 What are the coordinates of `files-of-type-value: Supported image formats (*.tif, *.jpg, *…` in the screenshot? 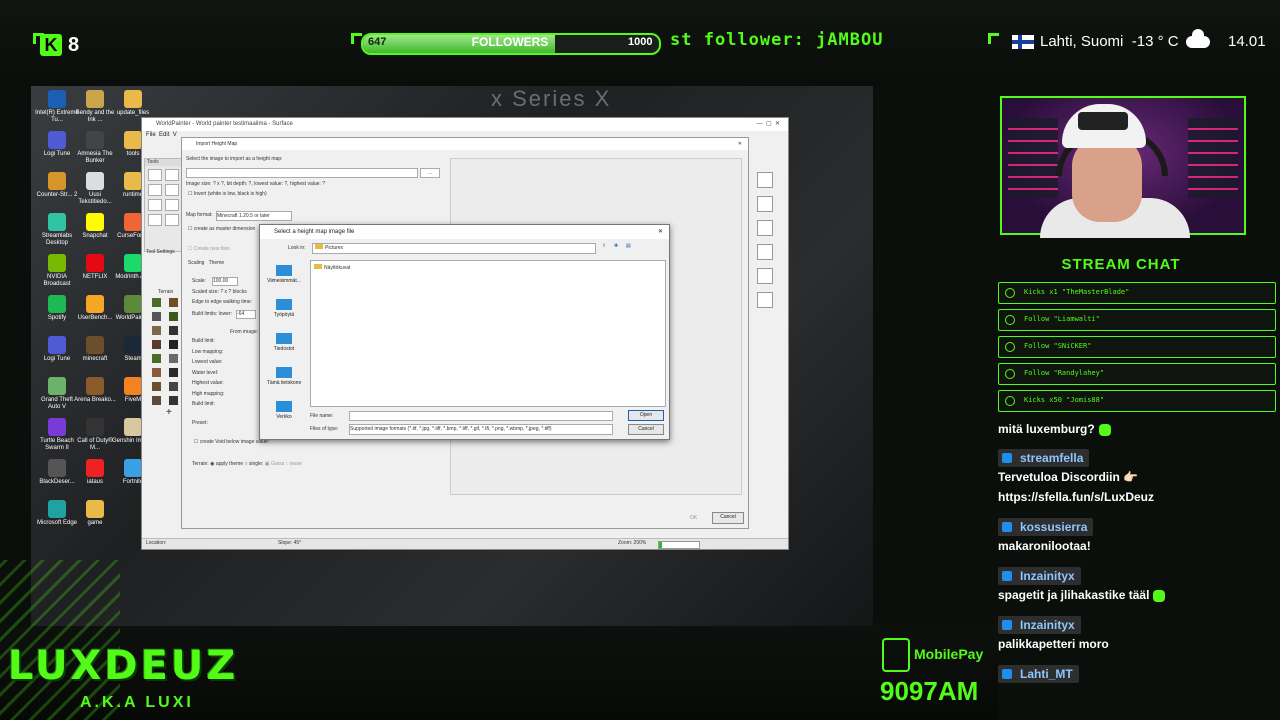 It's located at (451, 429).